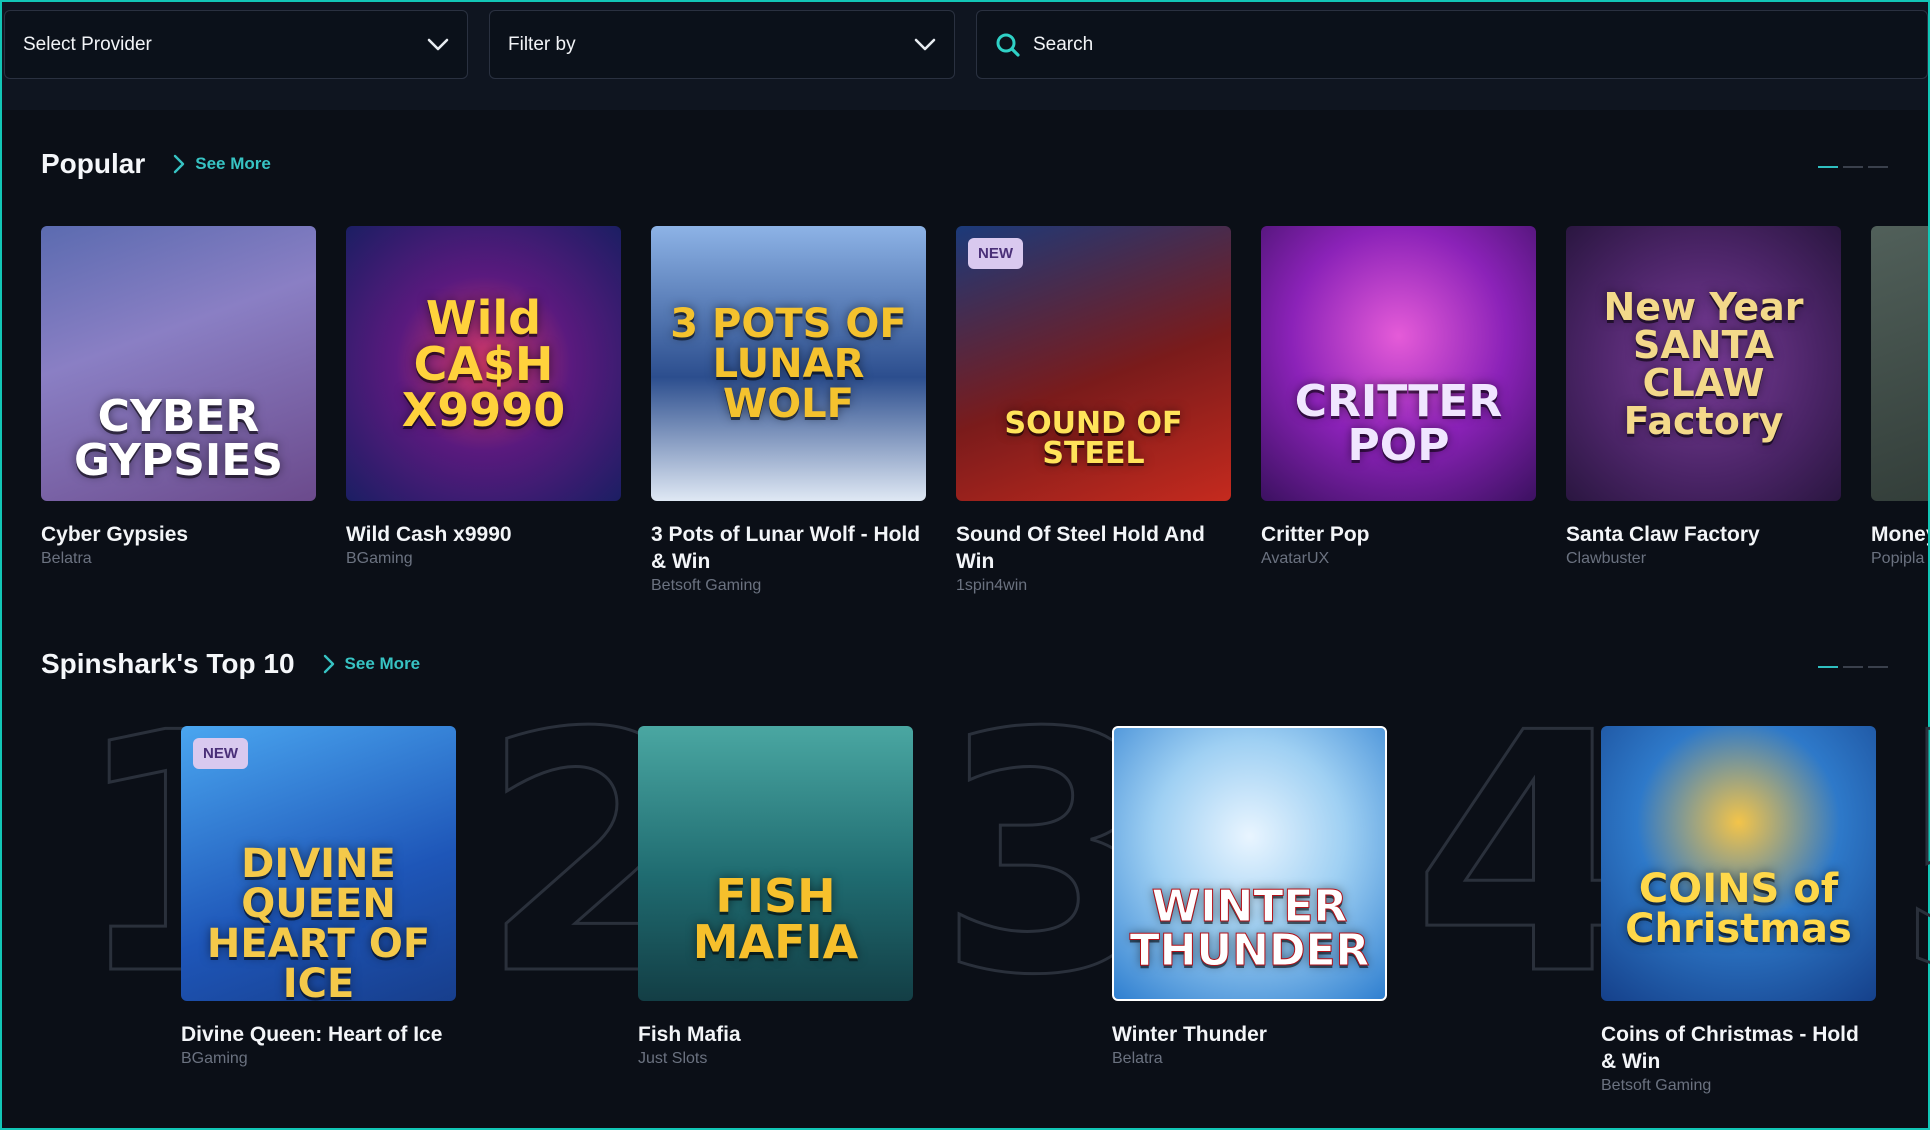 Image resolution: width=1930 pixels, height=1130 pixels. I want to click on game-thumbnail: NEW DIVINE QUEEN HEART OF ICE, so click(318, 863).